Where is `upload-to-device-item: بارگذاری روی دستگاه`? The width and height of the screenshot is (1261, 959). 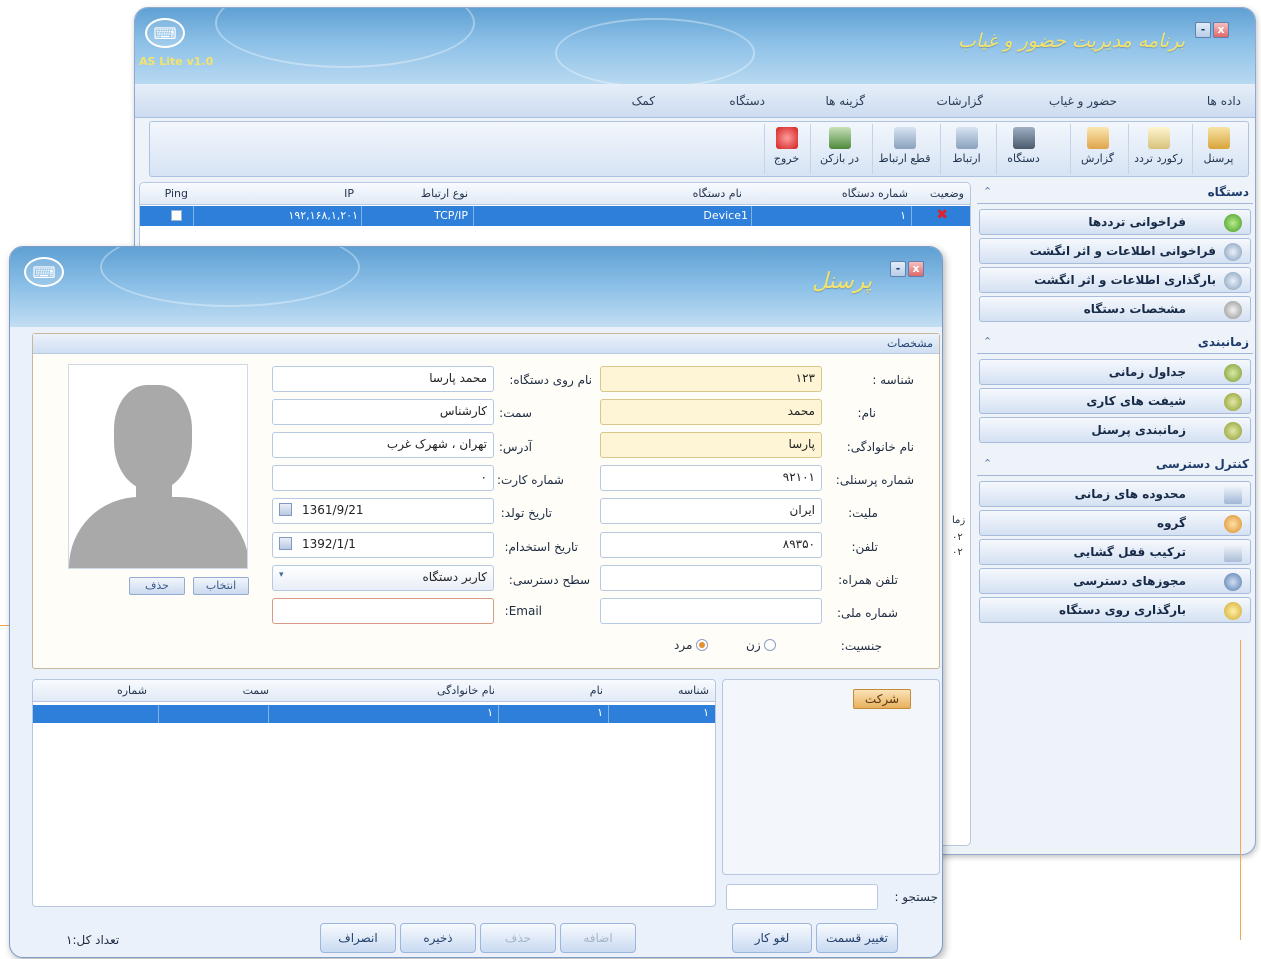
upload-to-device-item: بارگذاری روی دستگاه is located at coordinates (1115, 610).